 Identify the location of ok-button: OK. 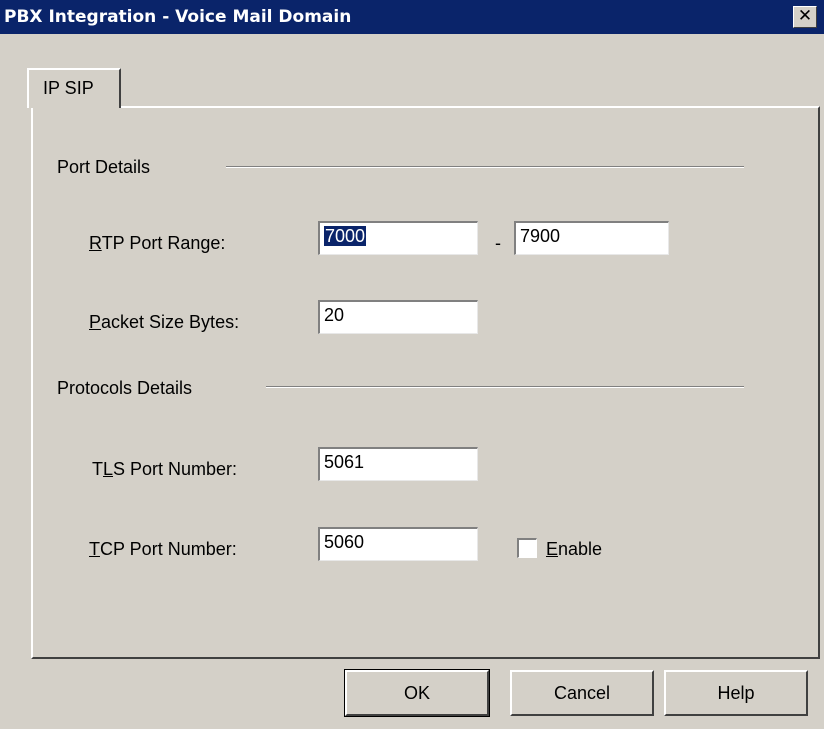
(417, 693).